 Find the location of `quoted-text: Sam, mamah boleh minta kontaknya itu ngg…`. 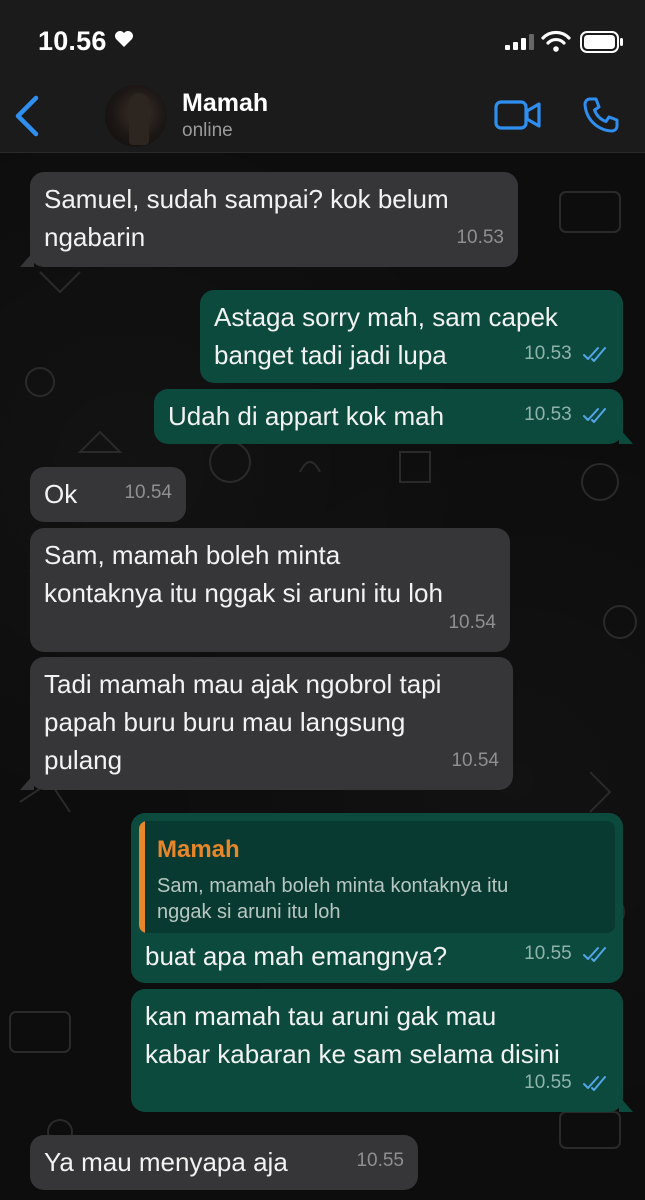

quoted-text: Sam, mamah boleh minta kontaknya itu ngg… is located at coordinates (333, 899).